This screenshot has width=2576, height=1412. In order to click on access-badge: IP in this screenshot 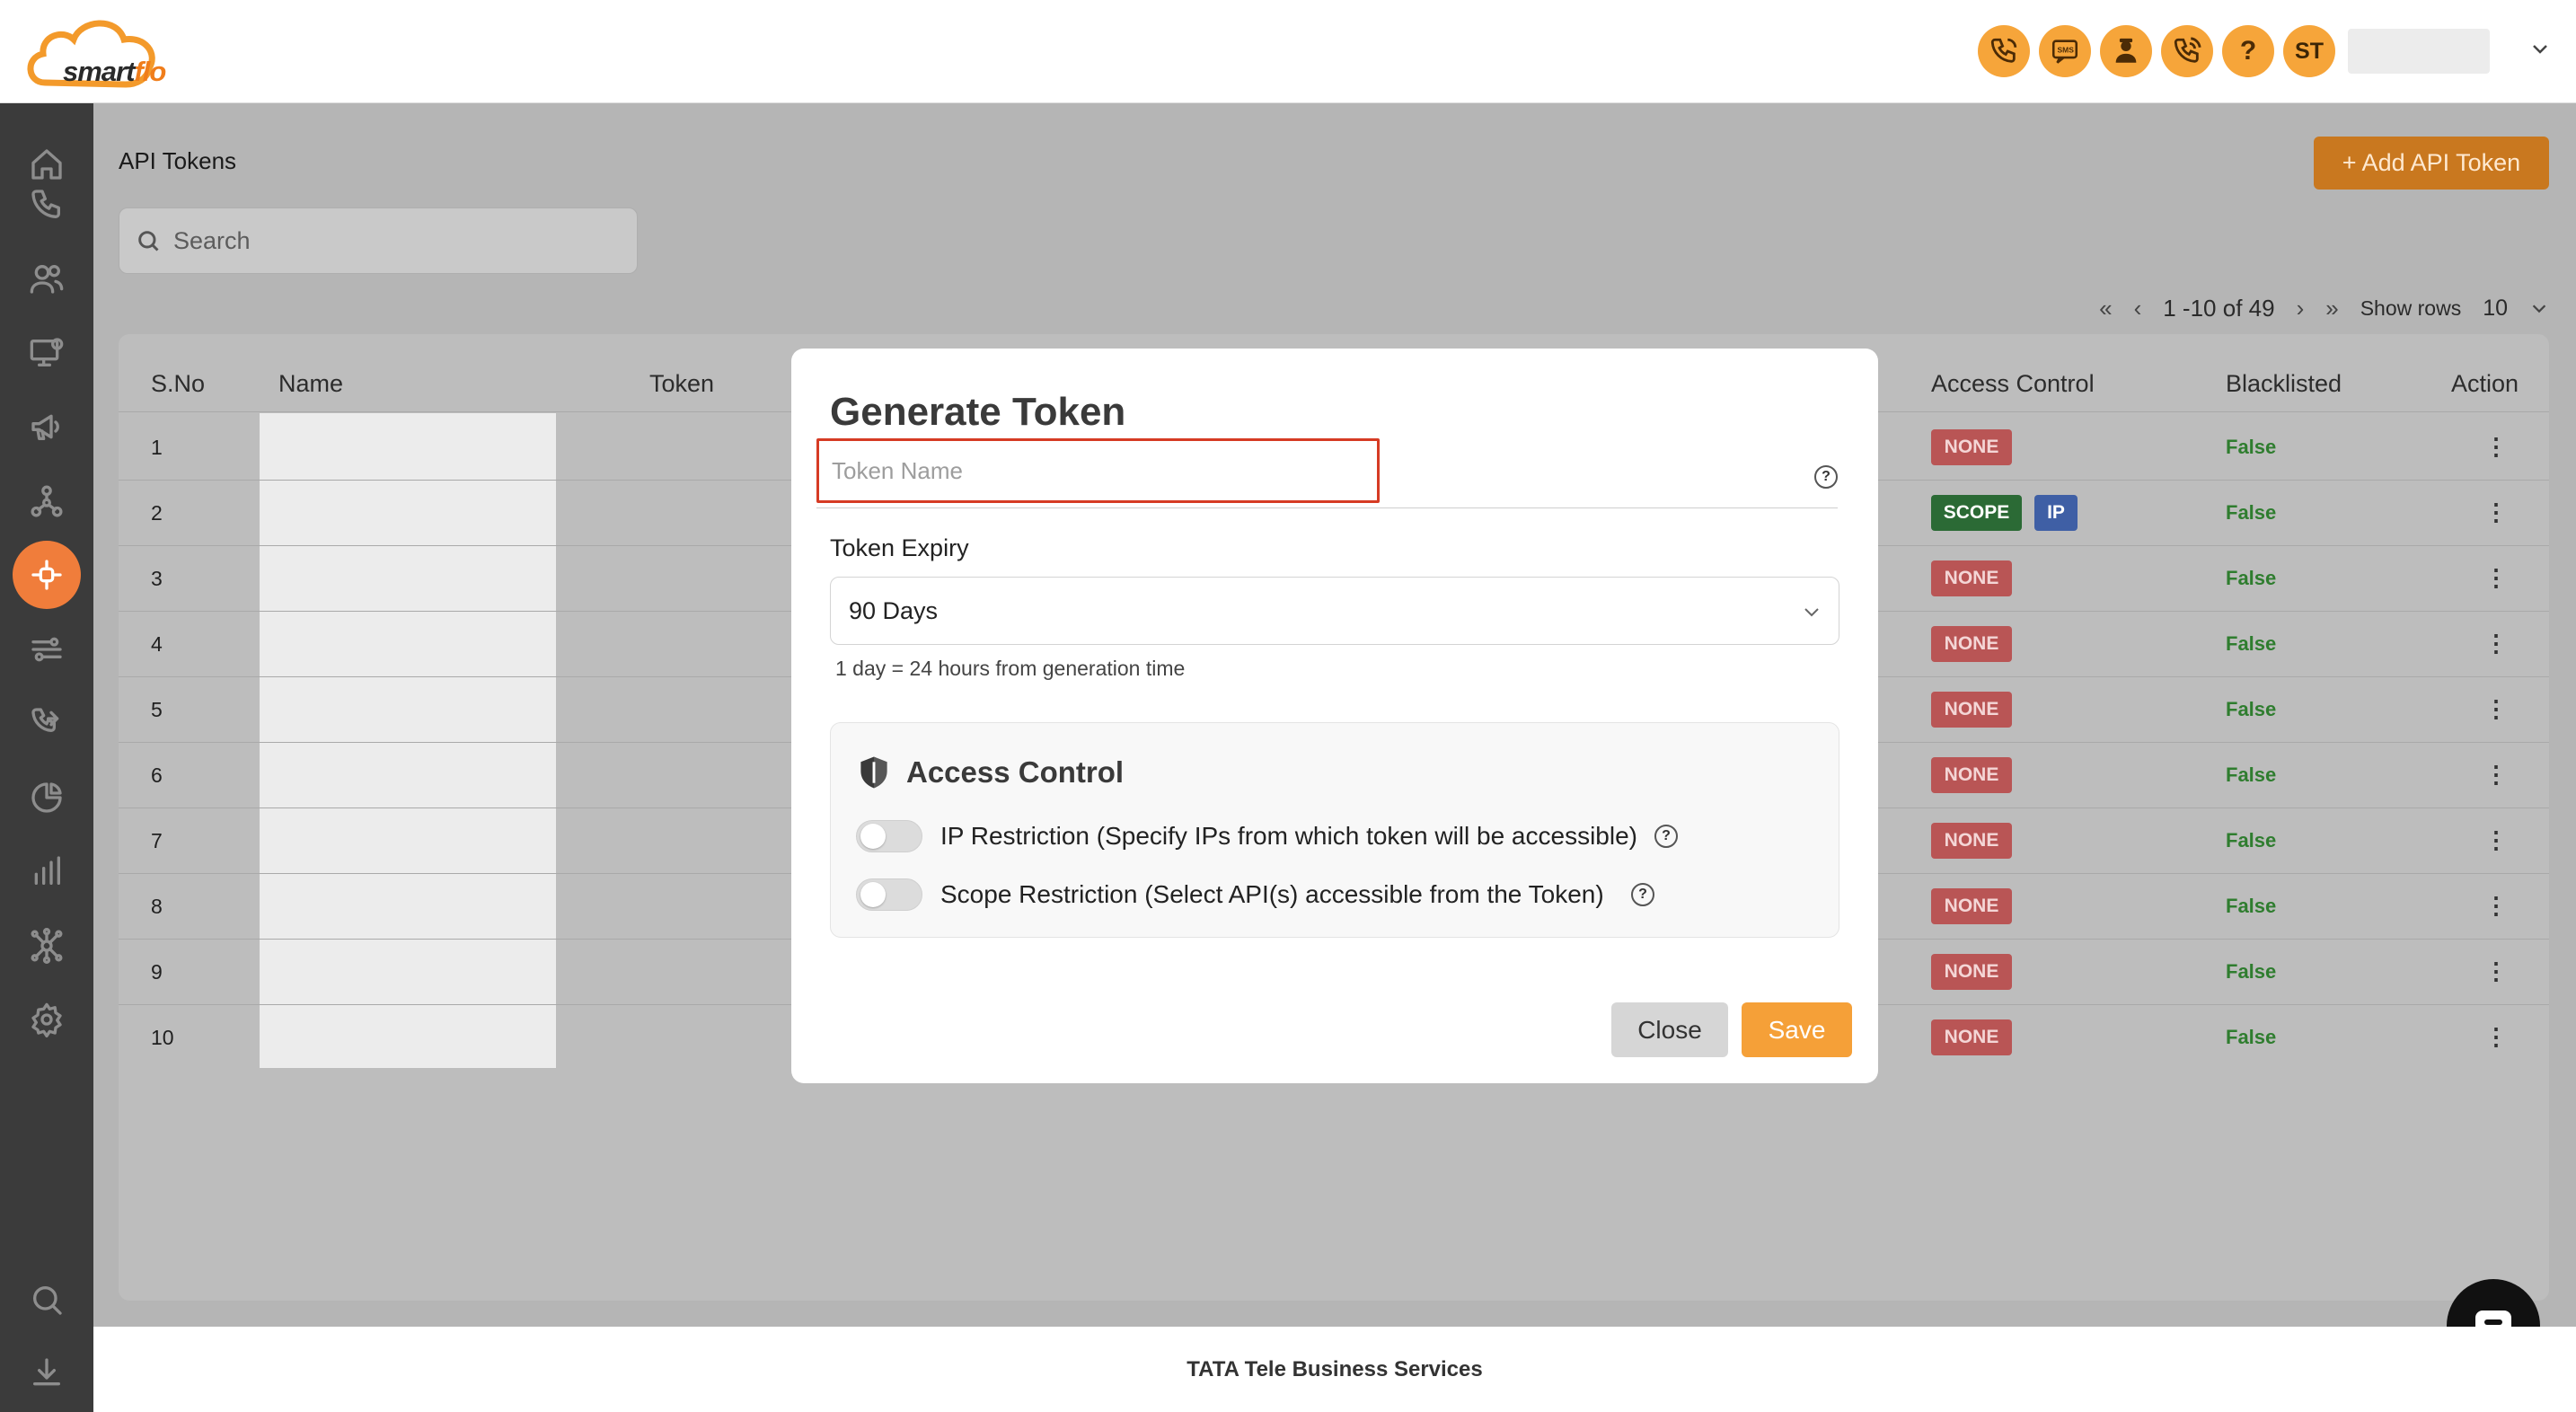, I will do `click(2056, 512)`.